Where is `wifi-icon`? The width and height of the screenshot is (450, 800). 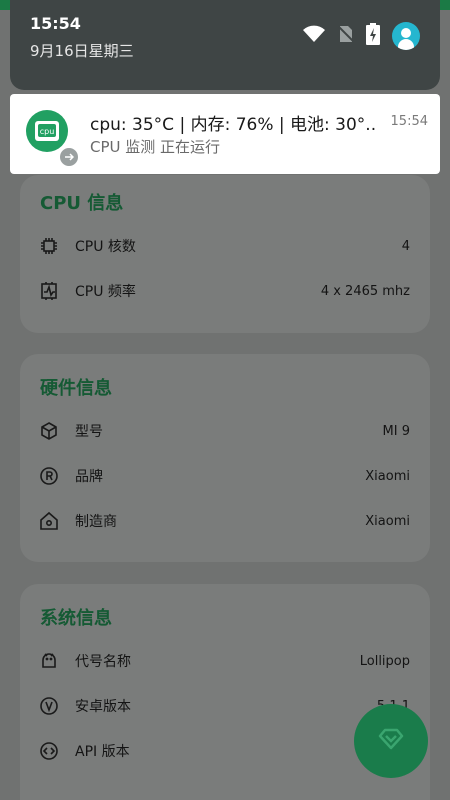 wifi-icon is located at coordinates (314, 36).